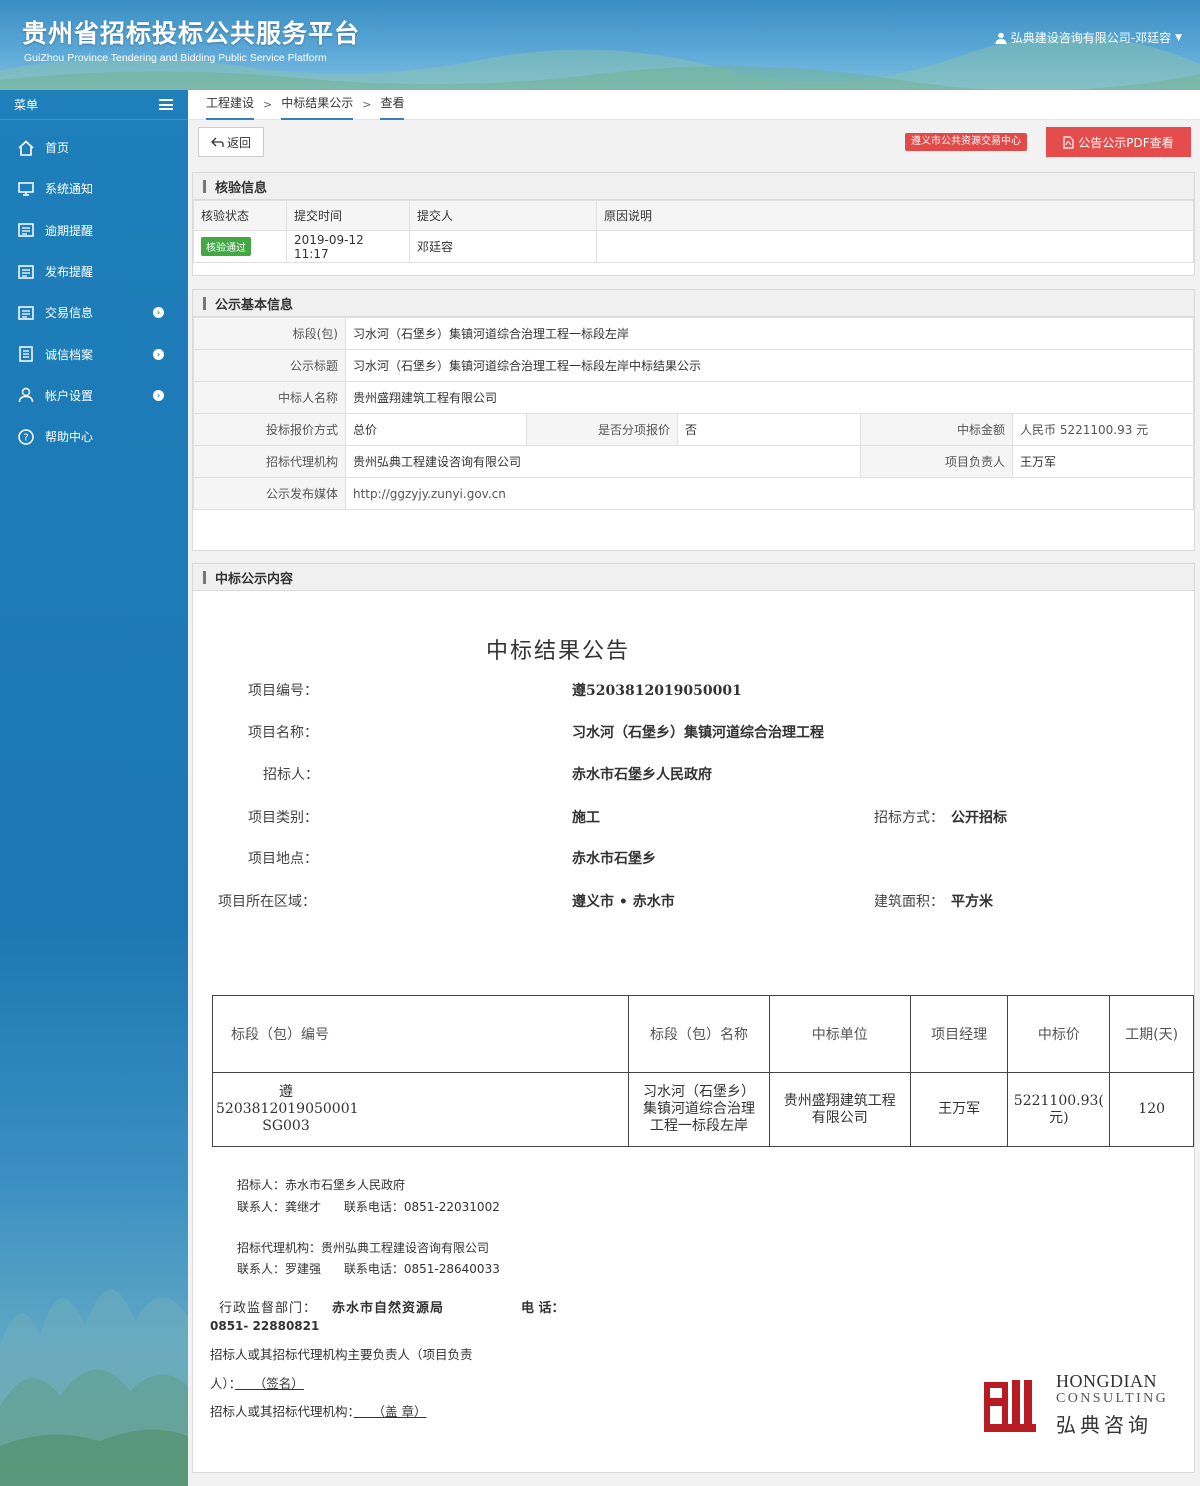 The width and height of the screenshot is (1200, 1486). I want to click on field-value: 习水河（石堡乡）集镇河道综合治理工程一标段左岸中标结果公示, so click(769, 365).